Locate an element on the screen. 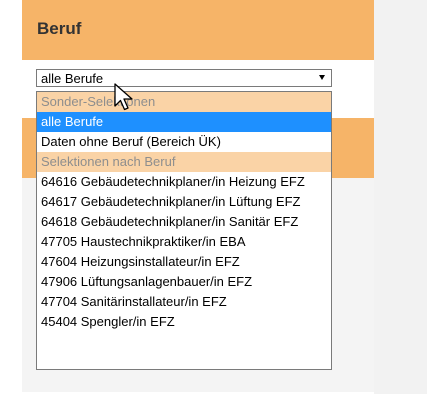 This screenshot has height=394, width=427. dropdown-option: 47704 Sanitärinstallateur/in EFZ is located at coordinates (184, 302).